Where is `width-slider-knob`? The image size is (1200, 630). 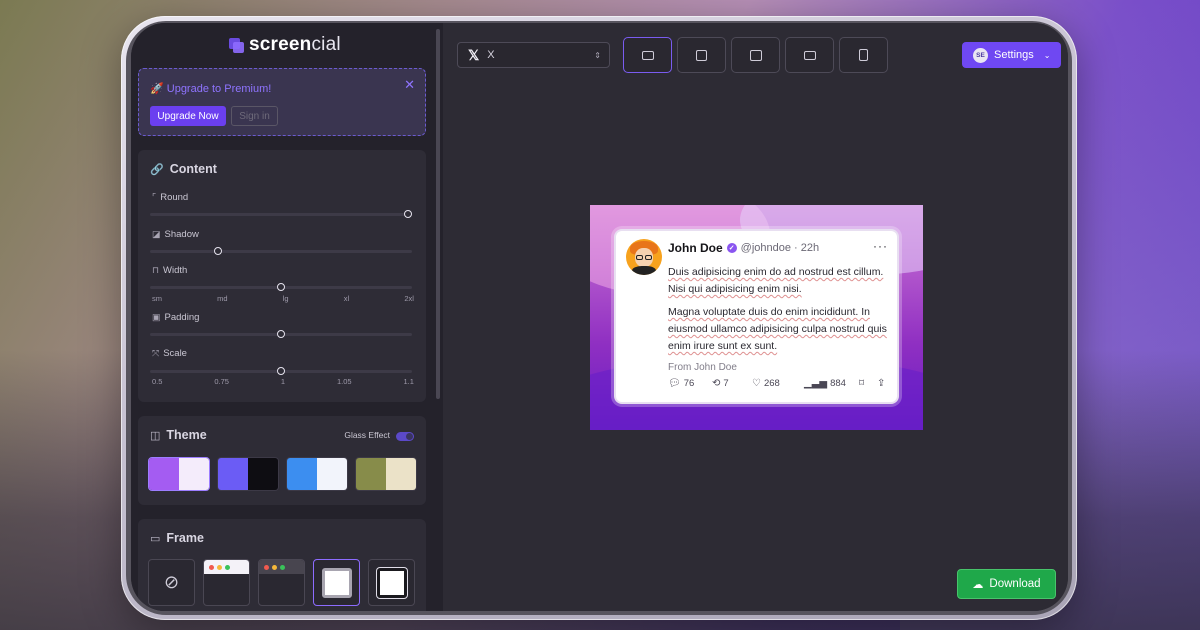 width-slider-knob is located at coordinates (281, 287).